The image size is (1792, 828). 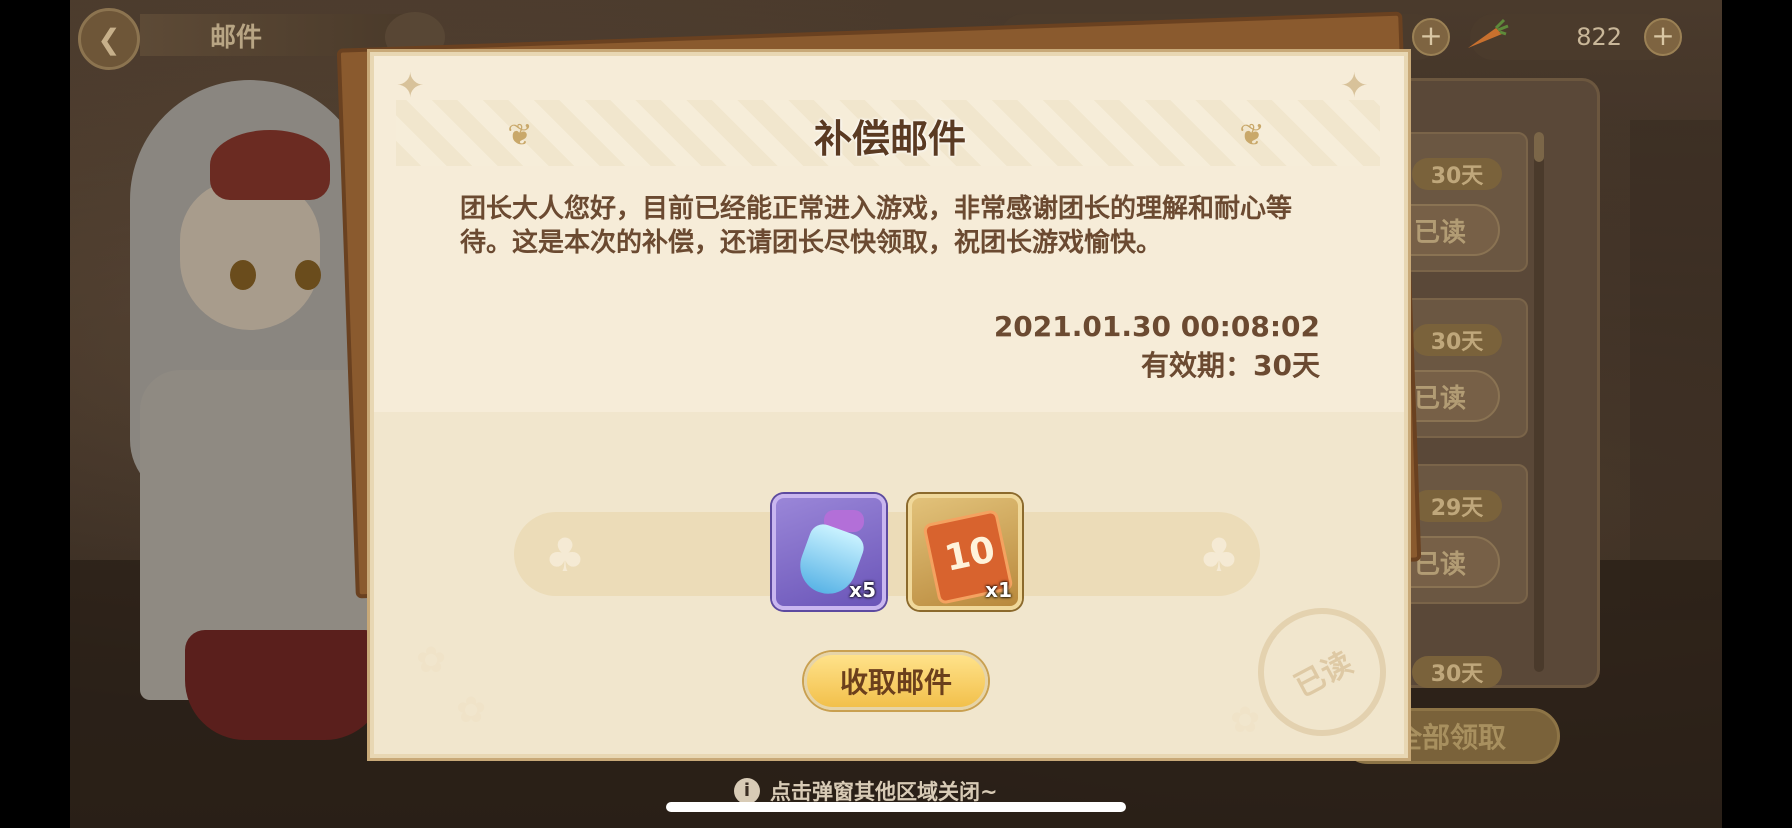 I want to click on heart-back-icon: ❮, so click(x=109, y=39).